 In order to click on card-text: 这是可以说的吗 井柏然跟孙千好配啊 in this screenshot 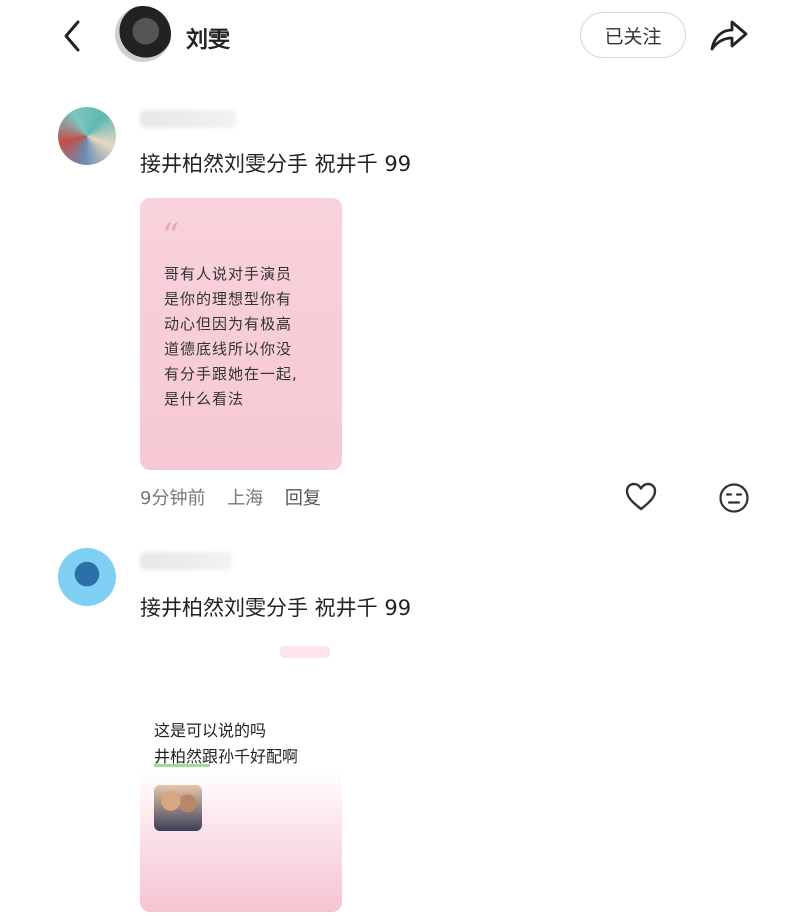, I will do `click(244, 744)`.